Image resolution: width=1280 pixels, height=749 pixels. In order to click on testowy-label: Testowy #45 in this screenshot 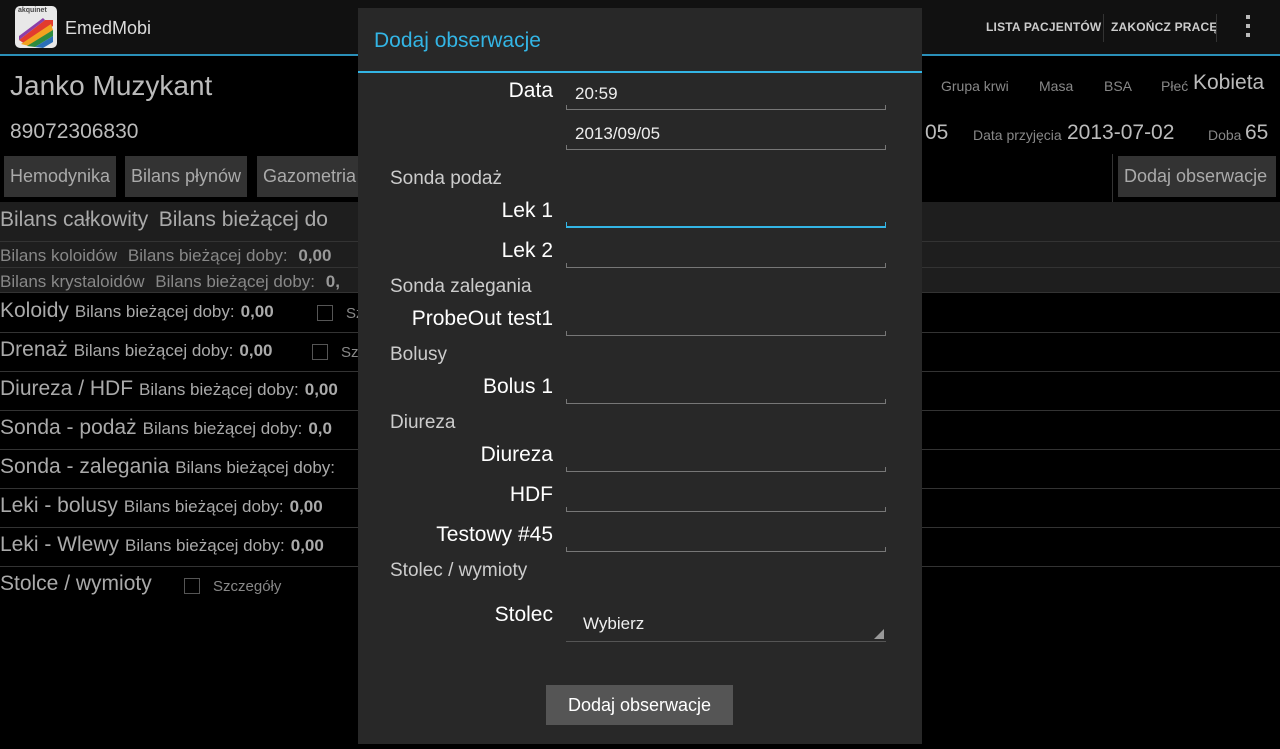, I will do `click(494, 534)`.